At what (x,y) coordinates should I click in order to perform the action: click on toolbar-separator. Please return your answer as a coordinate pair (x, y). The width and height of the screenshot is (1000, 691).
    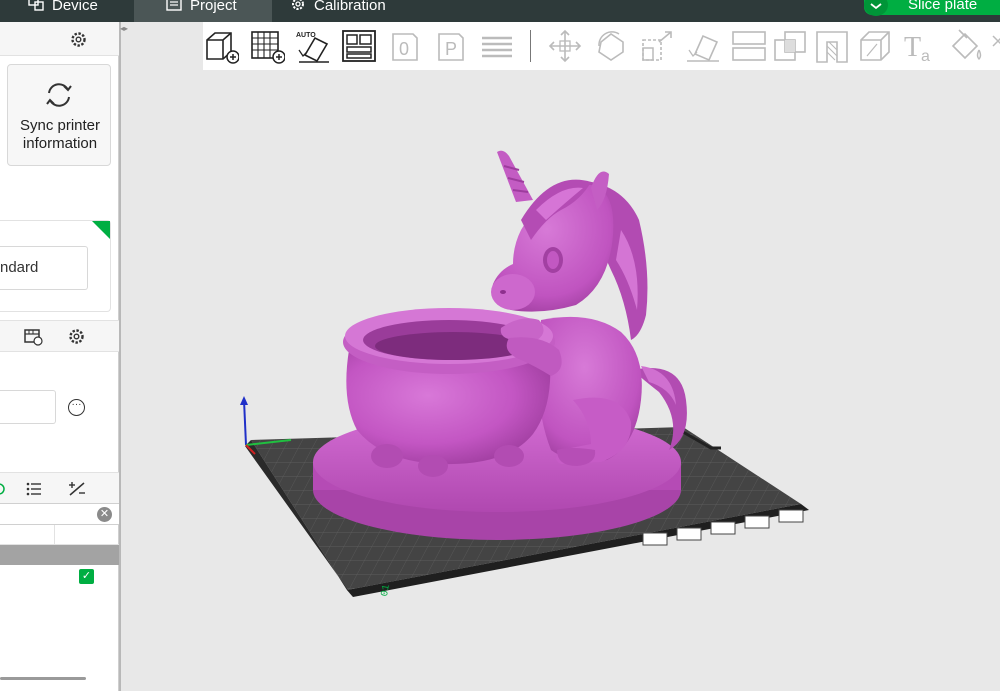
    Looking at the image, I should click on (530, 46).